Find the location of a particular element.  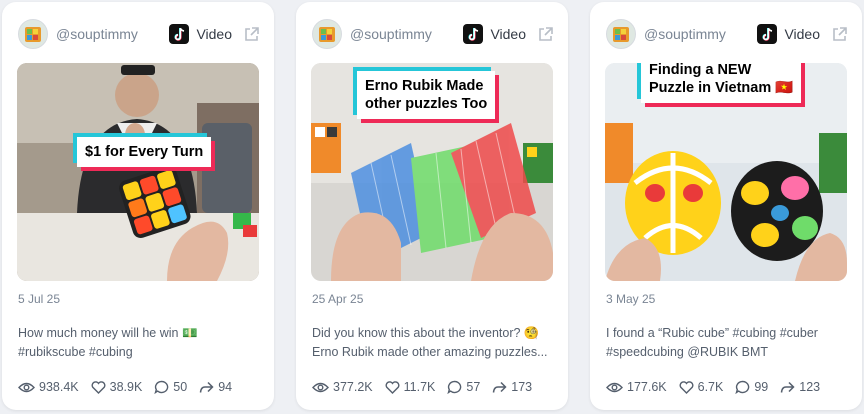

caption-line: Erno Rubik Made is located at coordinates (424, 86).